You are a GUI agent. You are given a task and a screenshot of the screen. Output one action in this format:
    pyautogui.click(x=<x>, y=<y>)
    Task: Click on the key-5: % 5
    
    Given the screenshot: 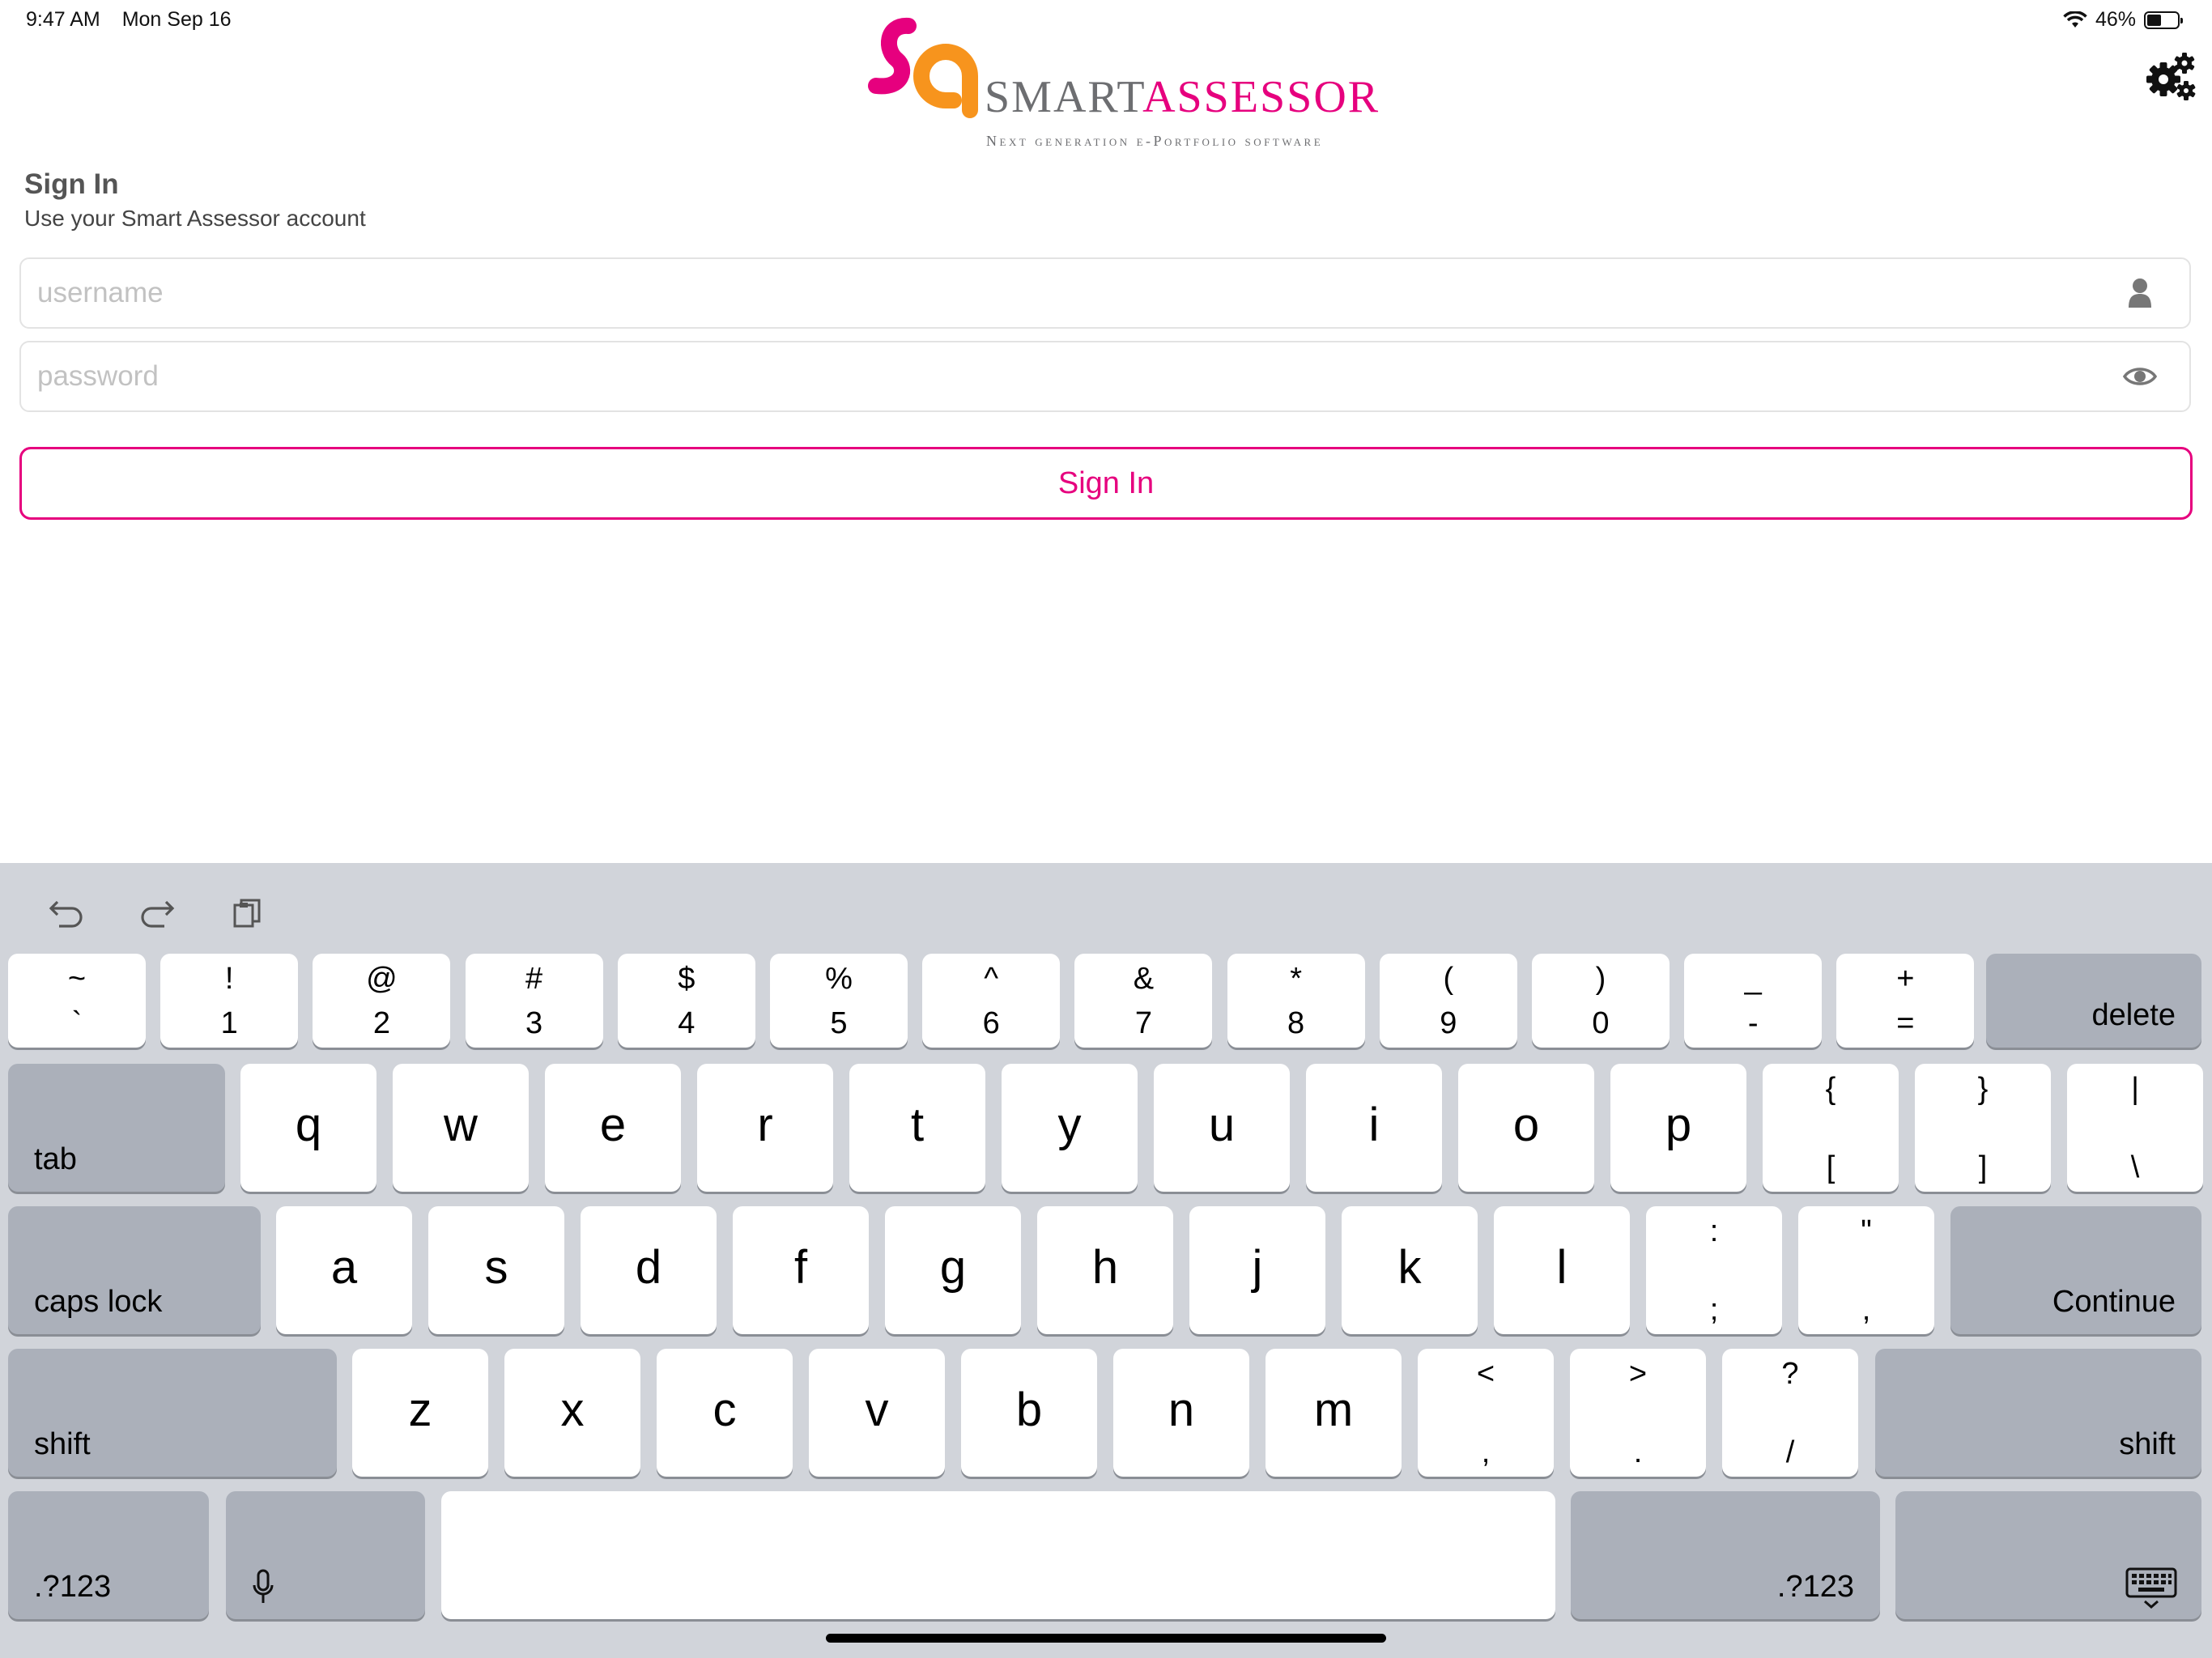 What is the action you would take?
    pyautogui.click(x=839, y=1001)
    